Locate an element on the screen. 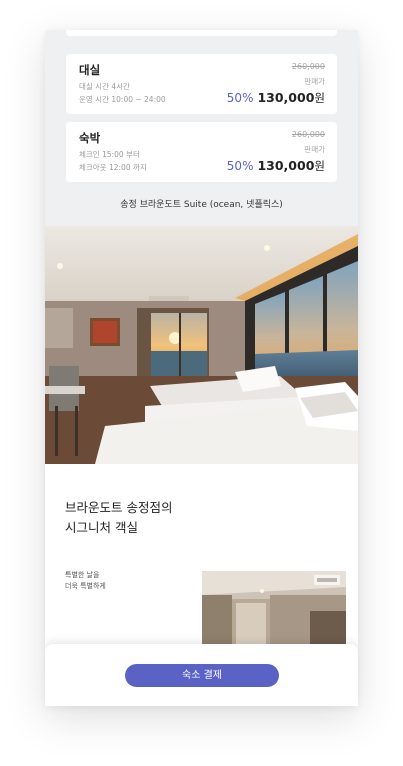 The image size is (403, 766). subcopy-line: 특별한 날을 is located at coordinates (82, 575).